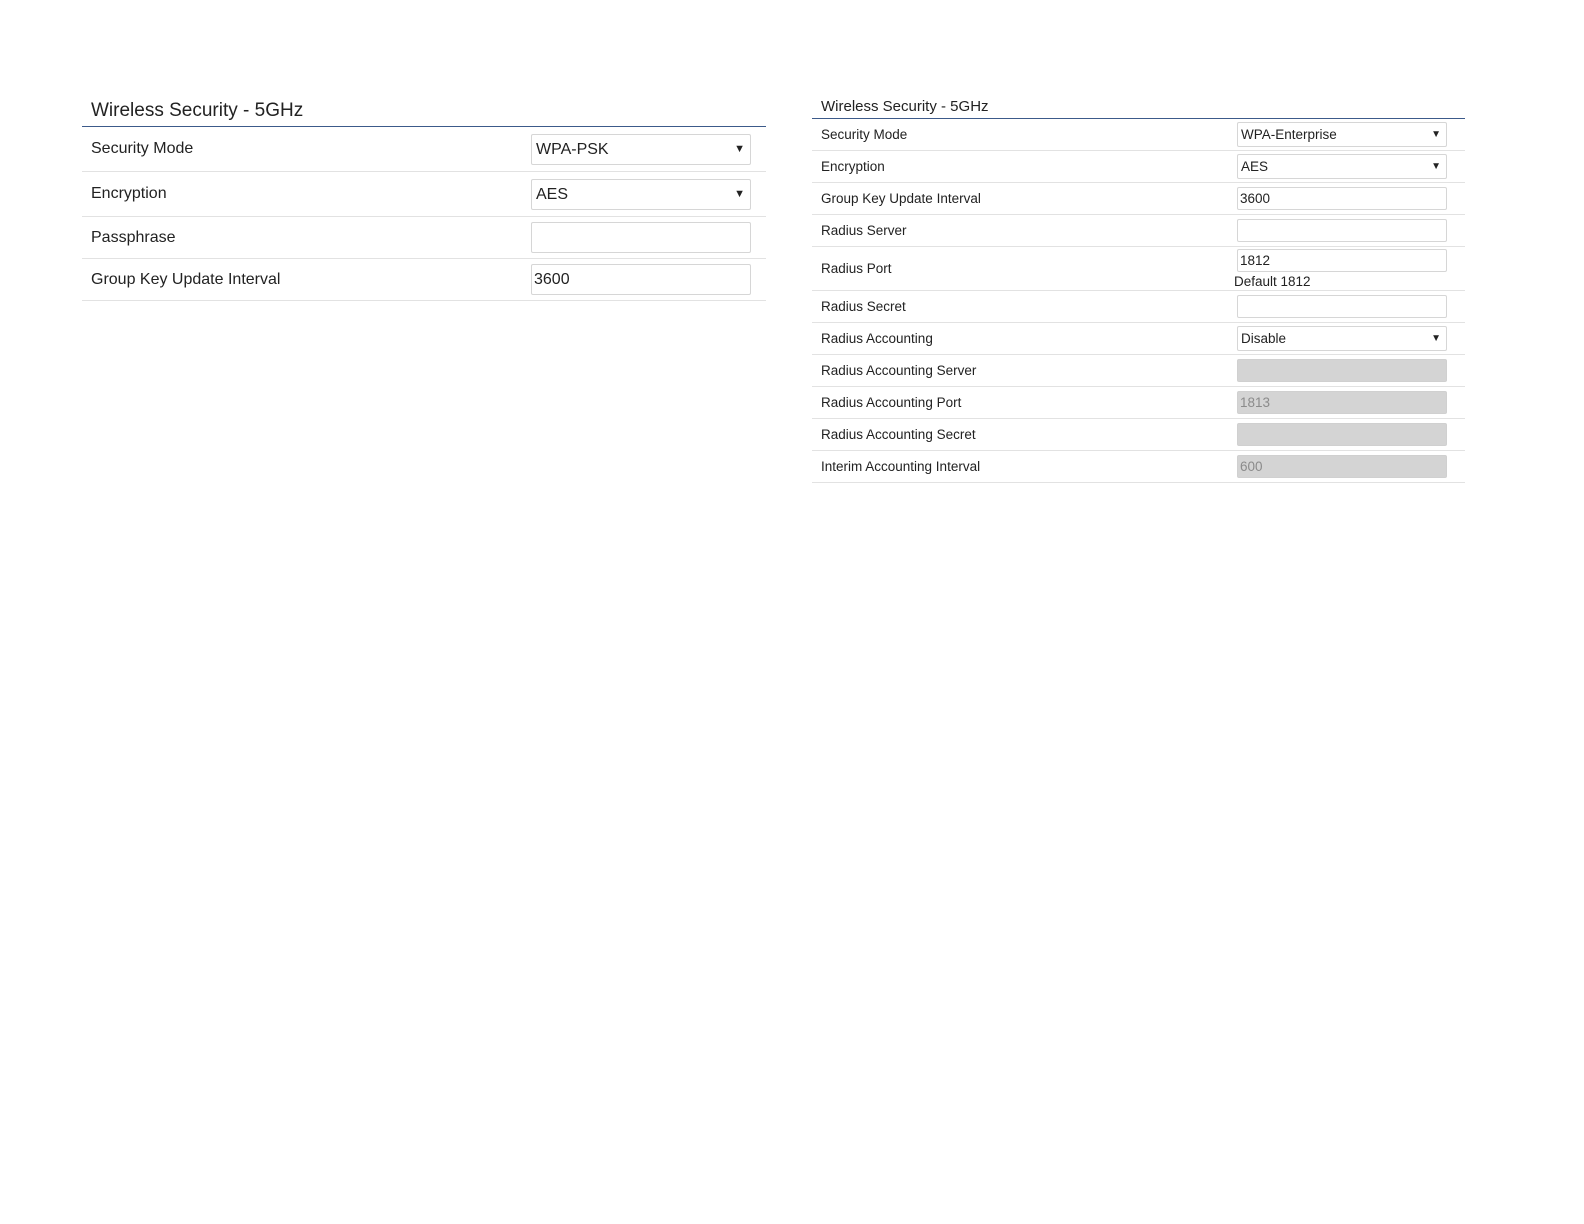 The height and width of the screenshot is (1224, 1584). I want to click on radius-secret-control, so click(1342, 306).